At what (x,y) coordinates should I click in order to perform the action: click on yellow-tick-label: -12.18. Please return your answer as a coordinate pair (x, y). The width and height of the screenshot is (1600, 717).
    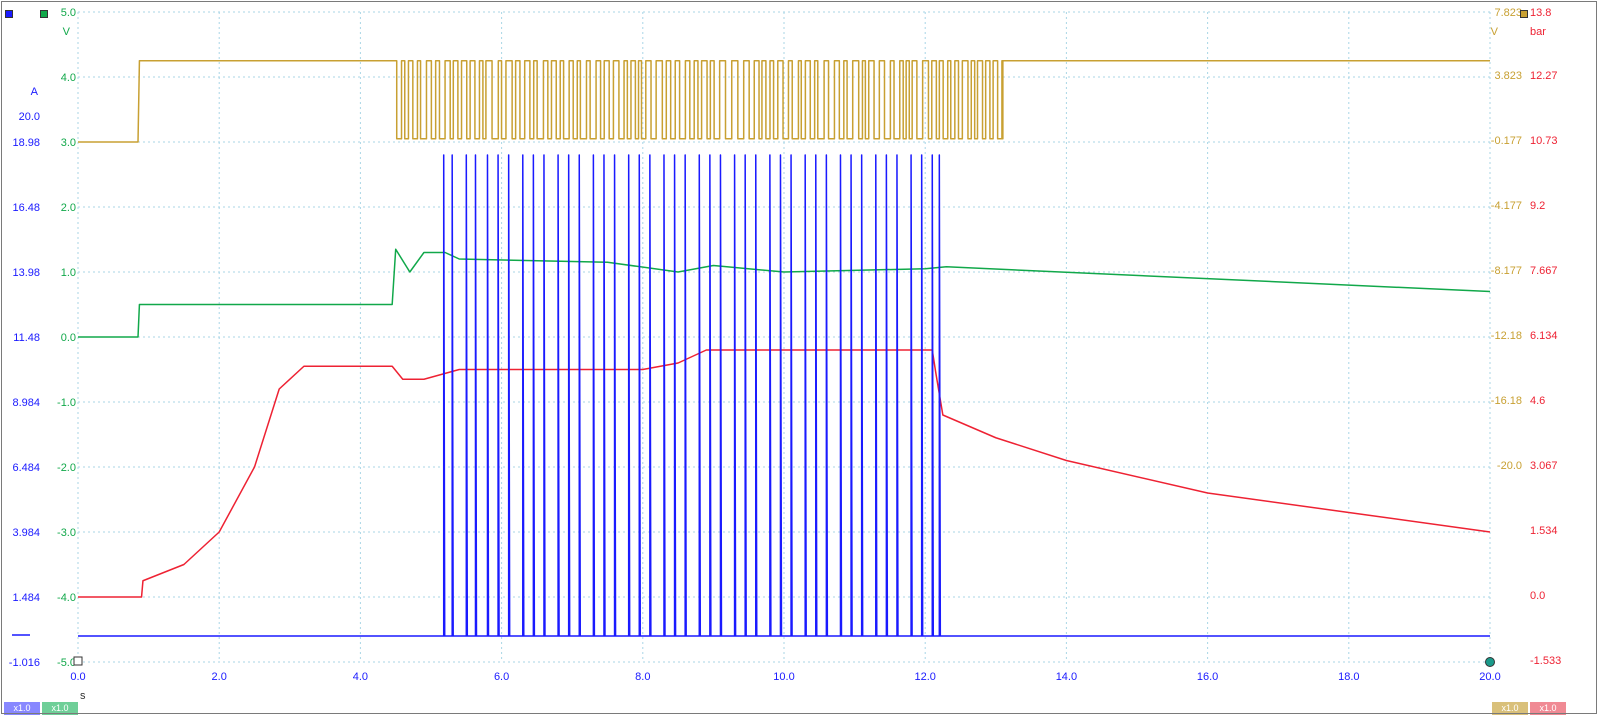
    Looking at the image, I should click on (1506, 336).